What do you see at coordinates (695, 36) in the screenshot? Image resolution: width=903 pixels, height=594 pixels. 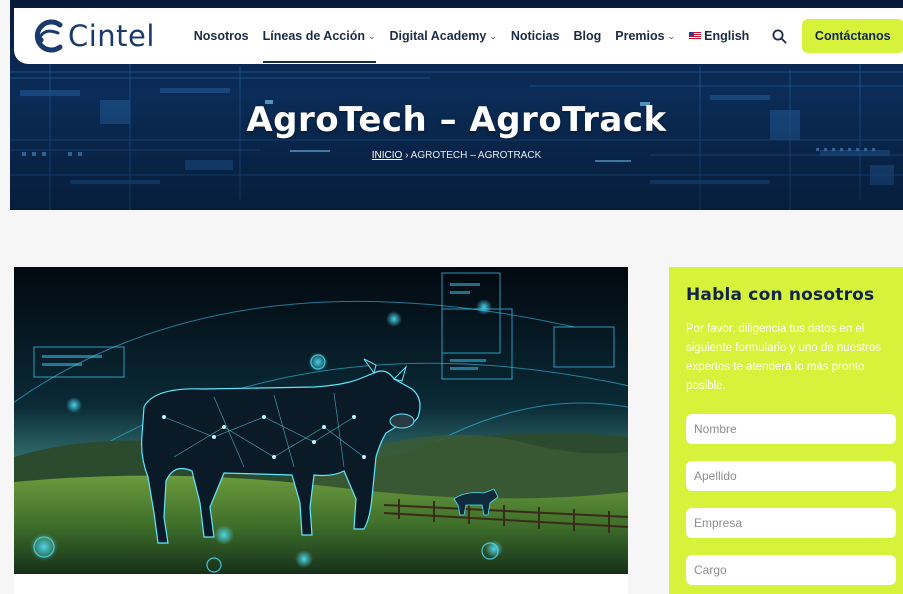 I see `us-flag-icon` at bounding box center [695, 36].